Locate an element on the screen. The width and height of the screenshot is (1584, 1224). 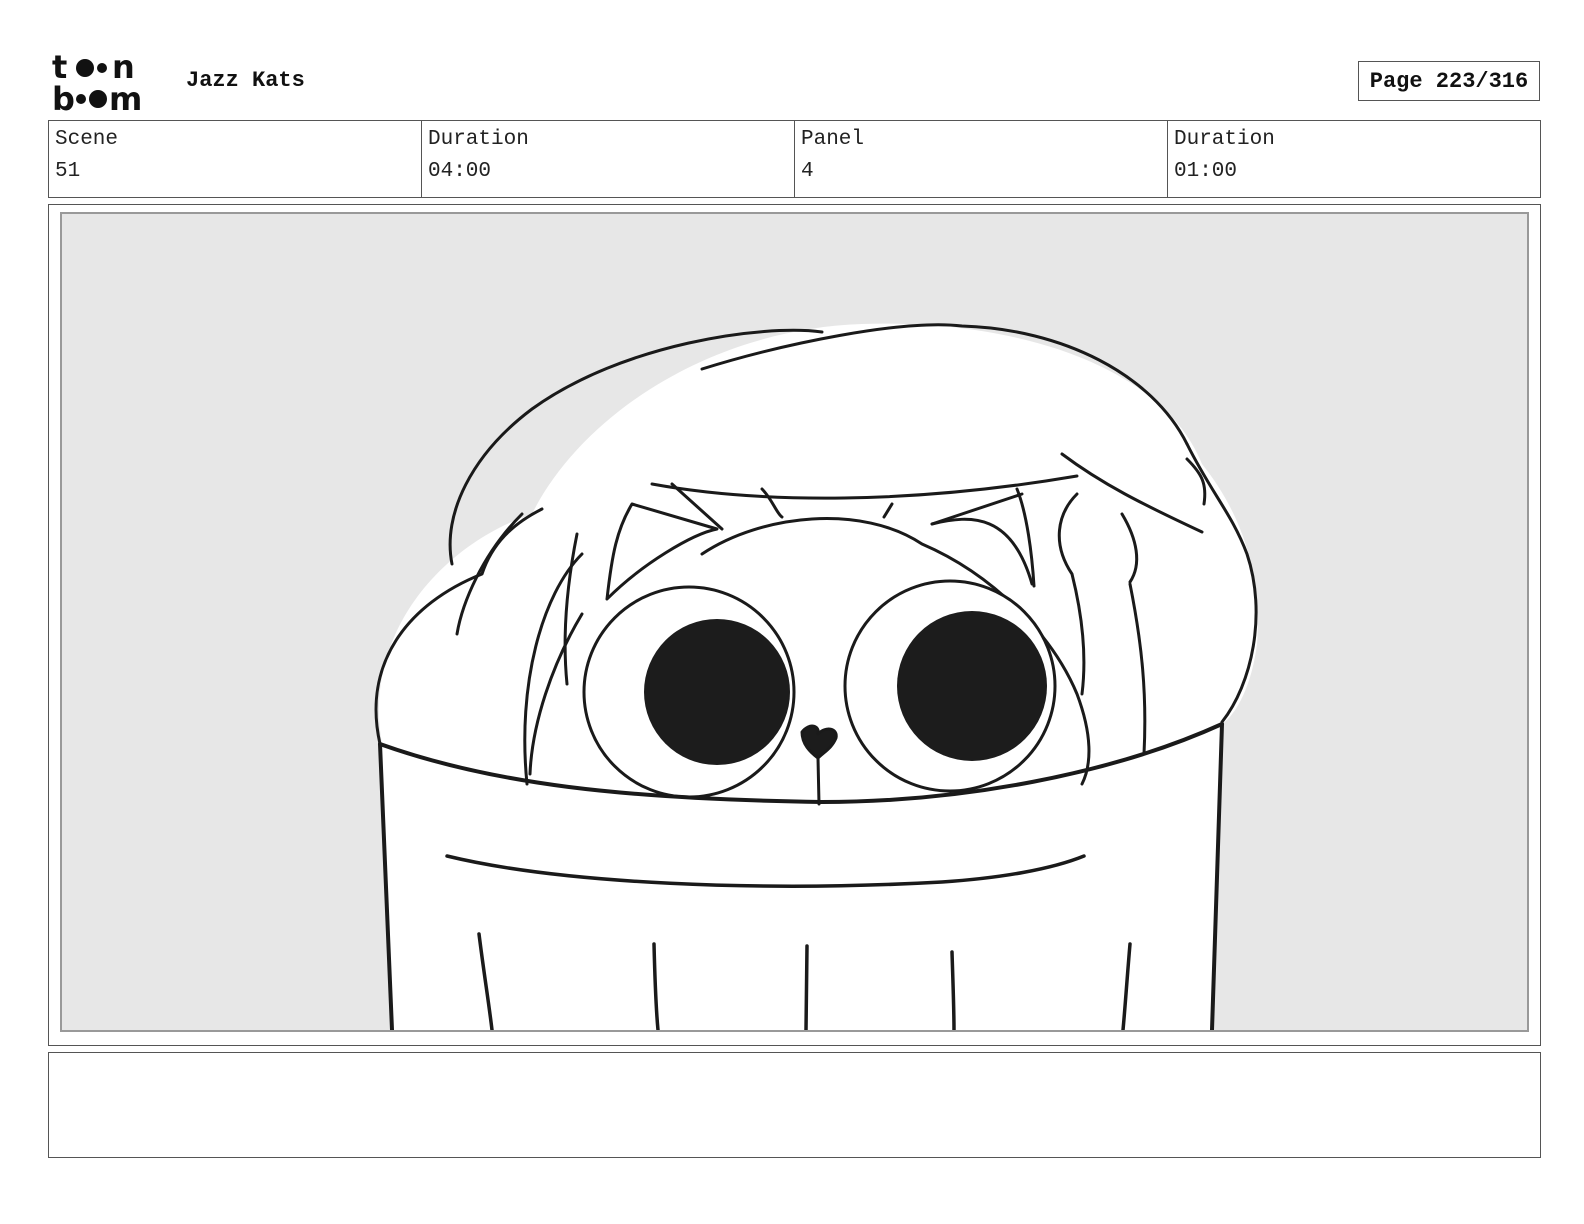
panel-duration-value: 01:00 is located at coordinates (1206, 171).